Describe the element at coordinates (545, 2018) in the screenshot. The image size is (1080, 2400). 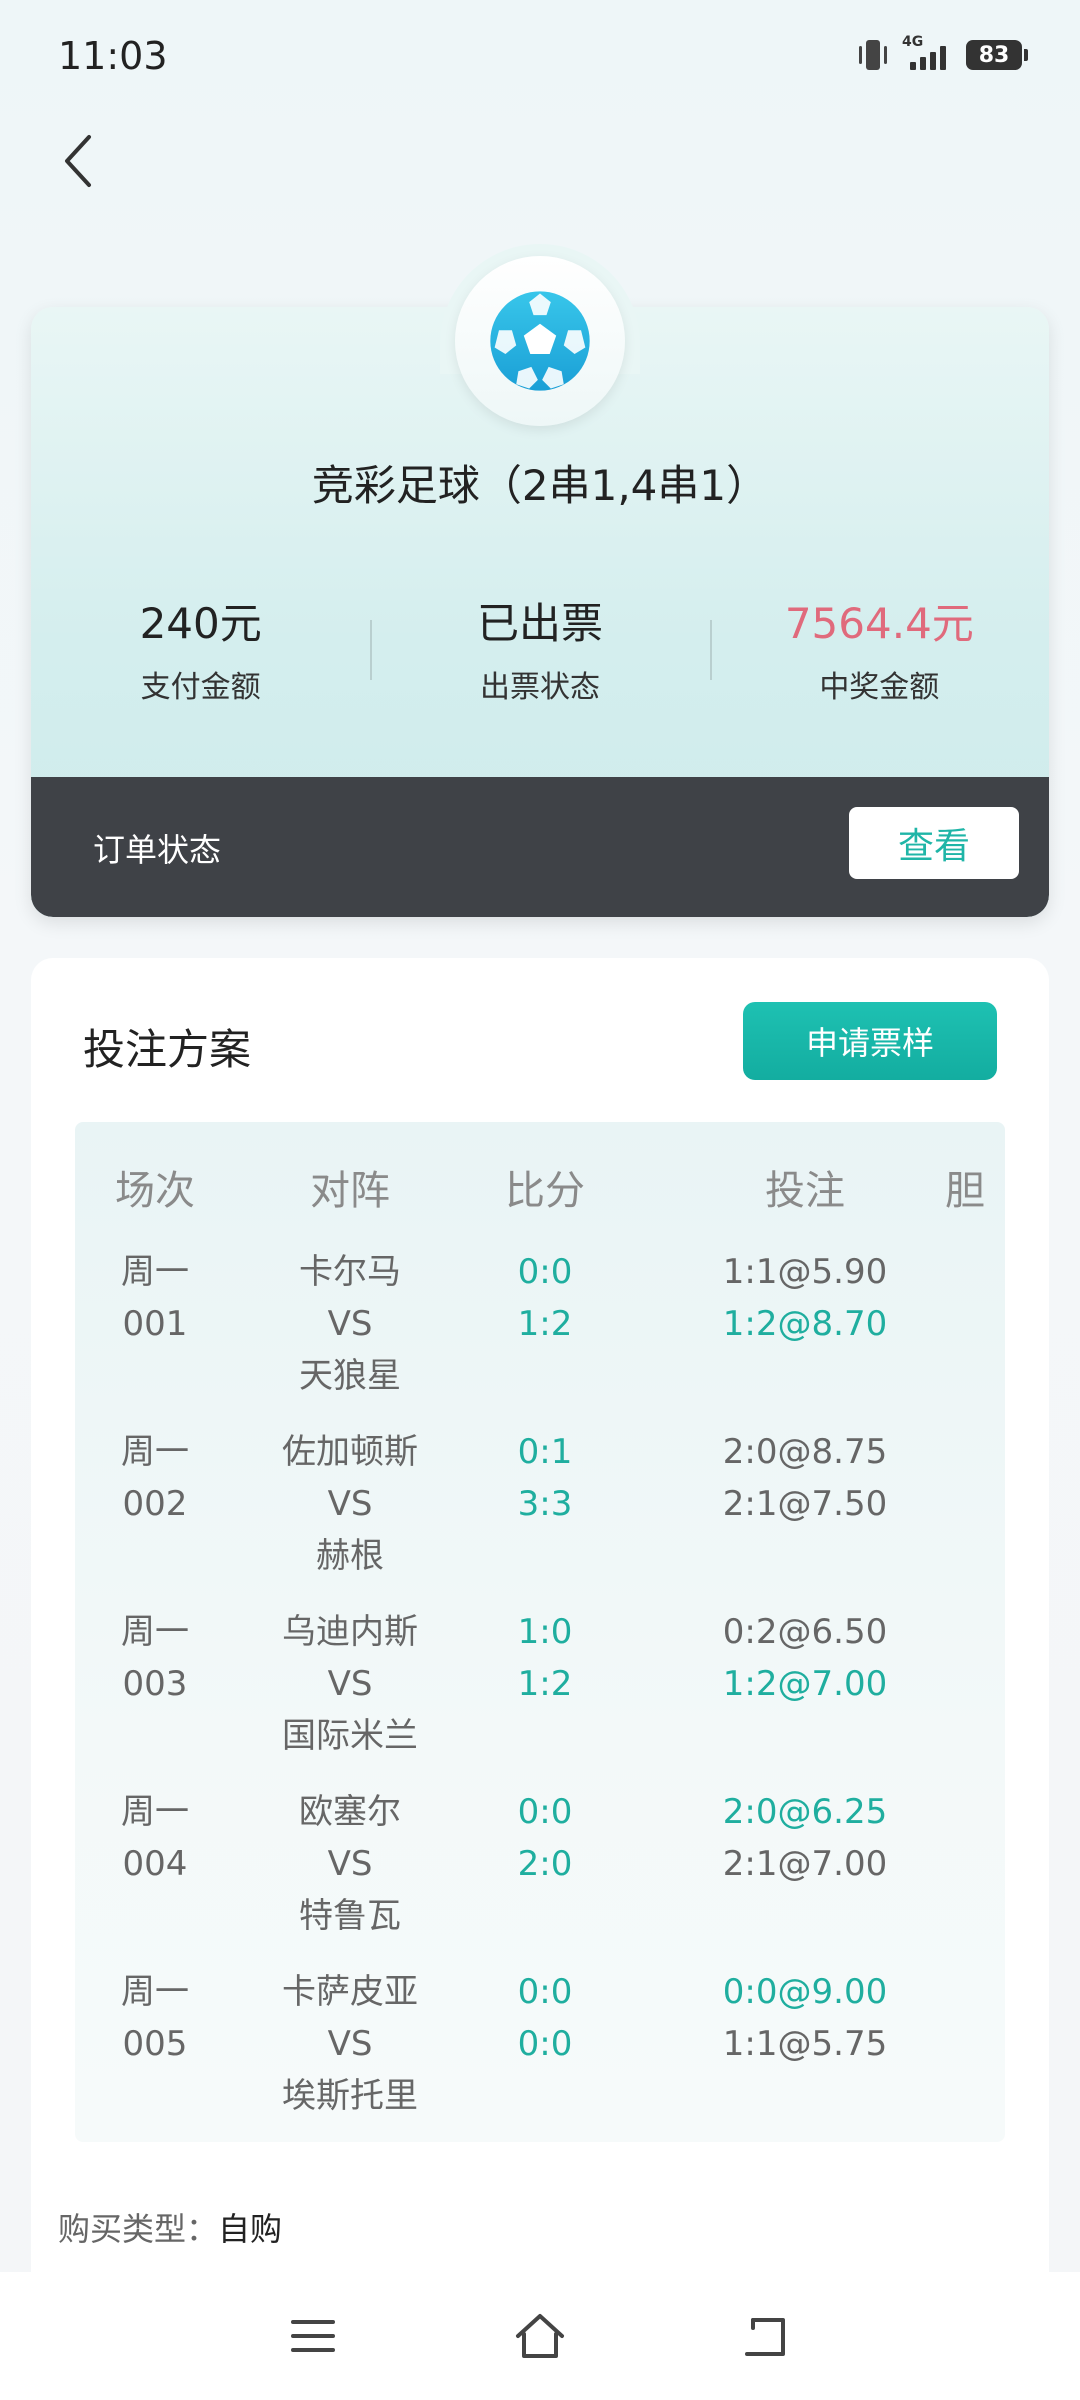
I see `match-scores: 0:0 0:0` at that location.